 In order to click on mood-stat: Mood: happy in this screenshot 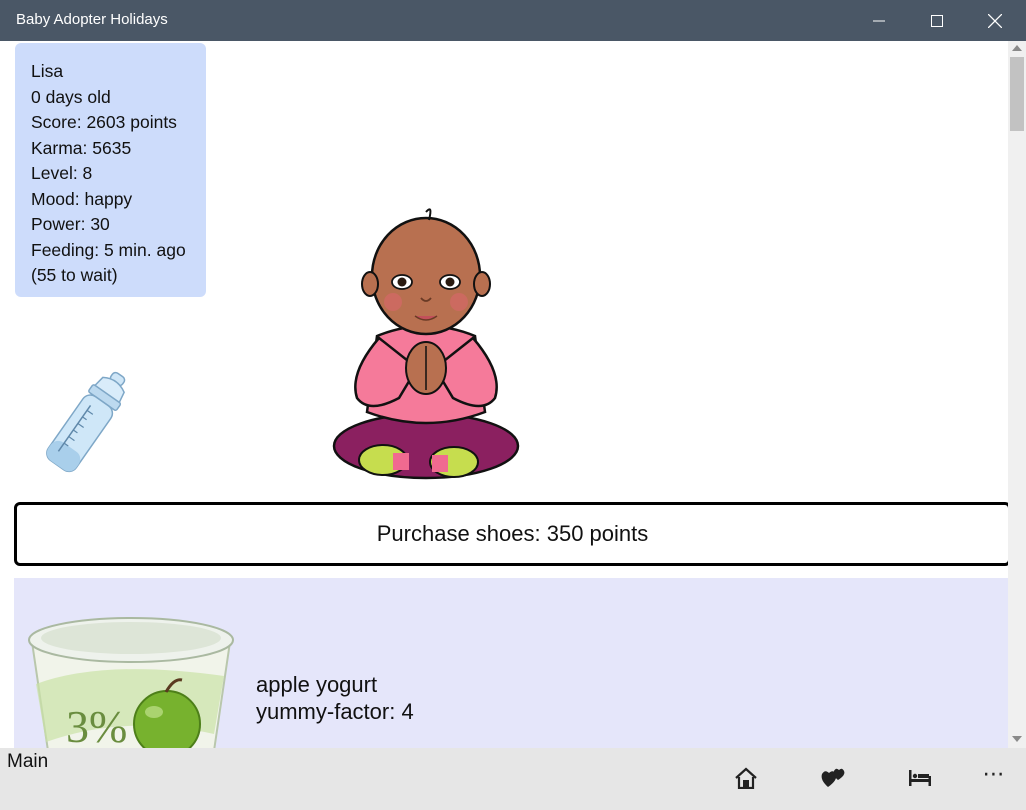, I will do `click(82, 198)`.